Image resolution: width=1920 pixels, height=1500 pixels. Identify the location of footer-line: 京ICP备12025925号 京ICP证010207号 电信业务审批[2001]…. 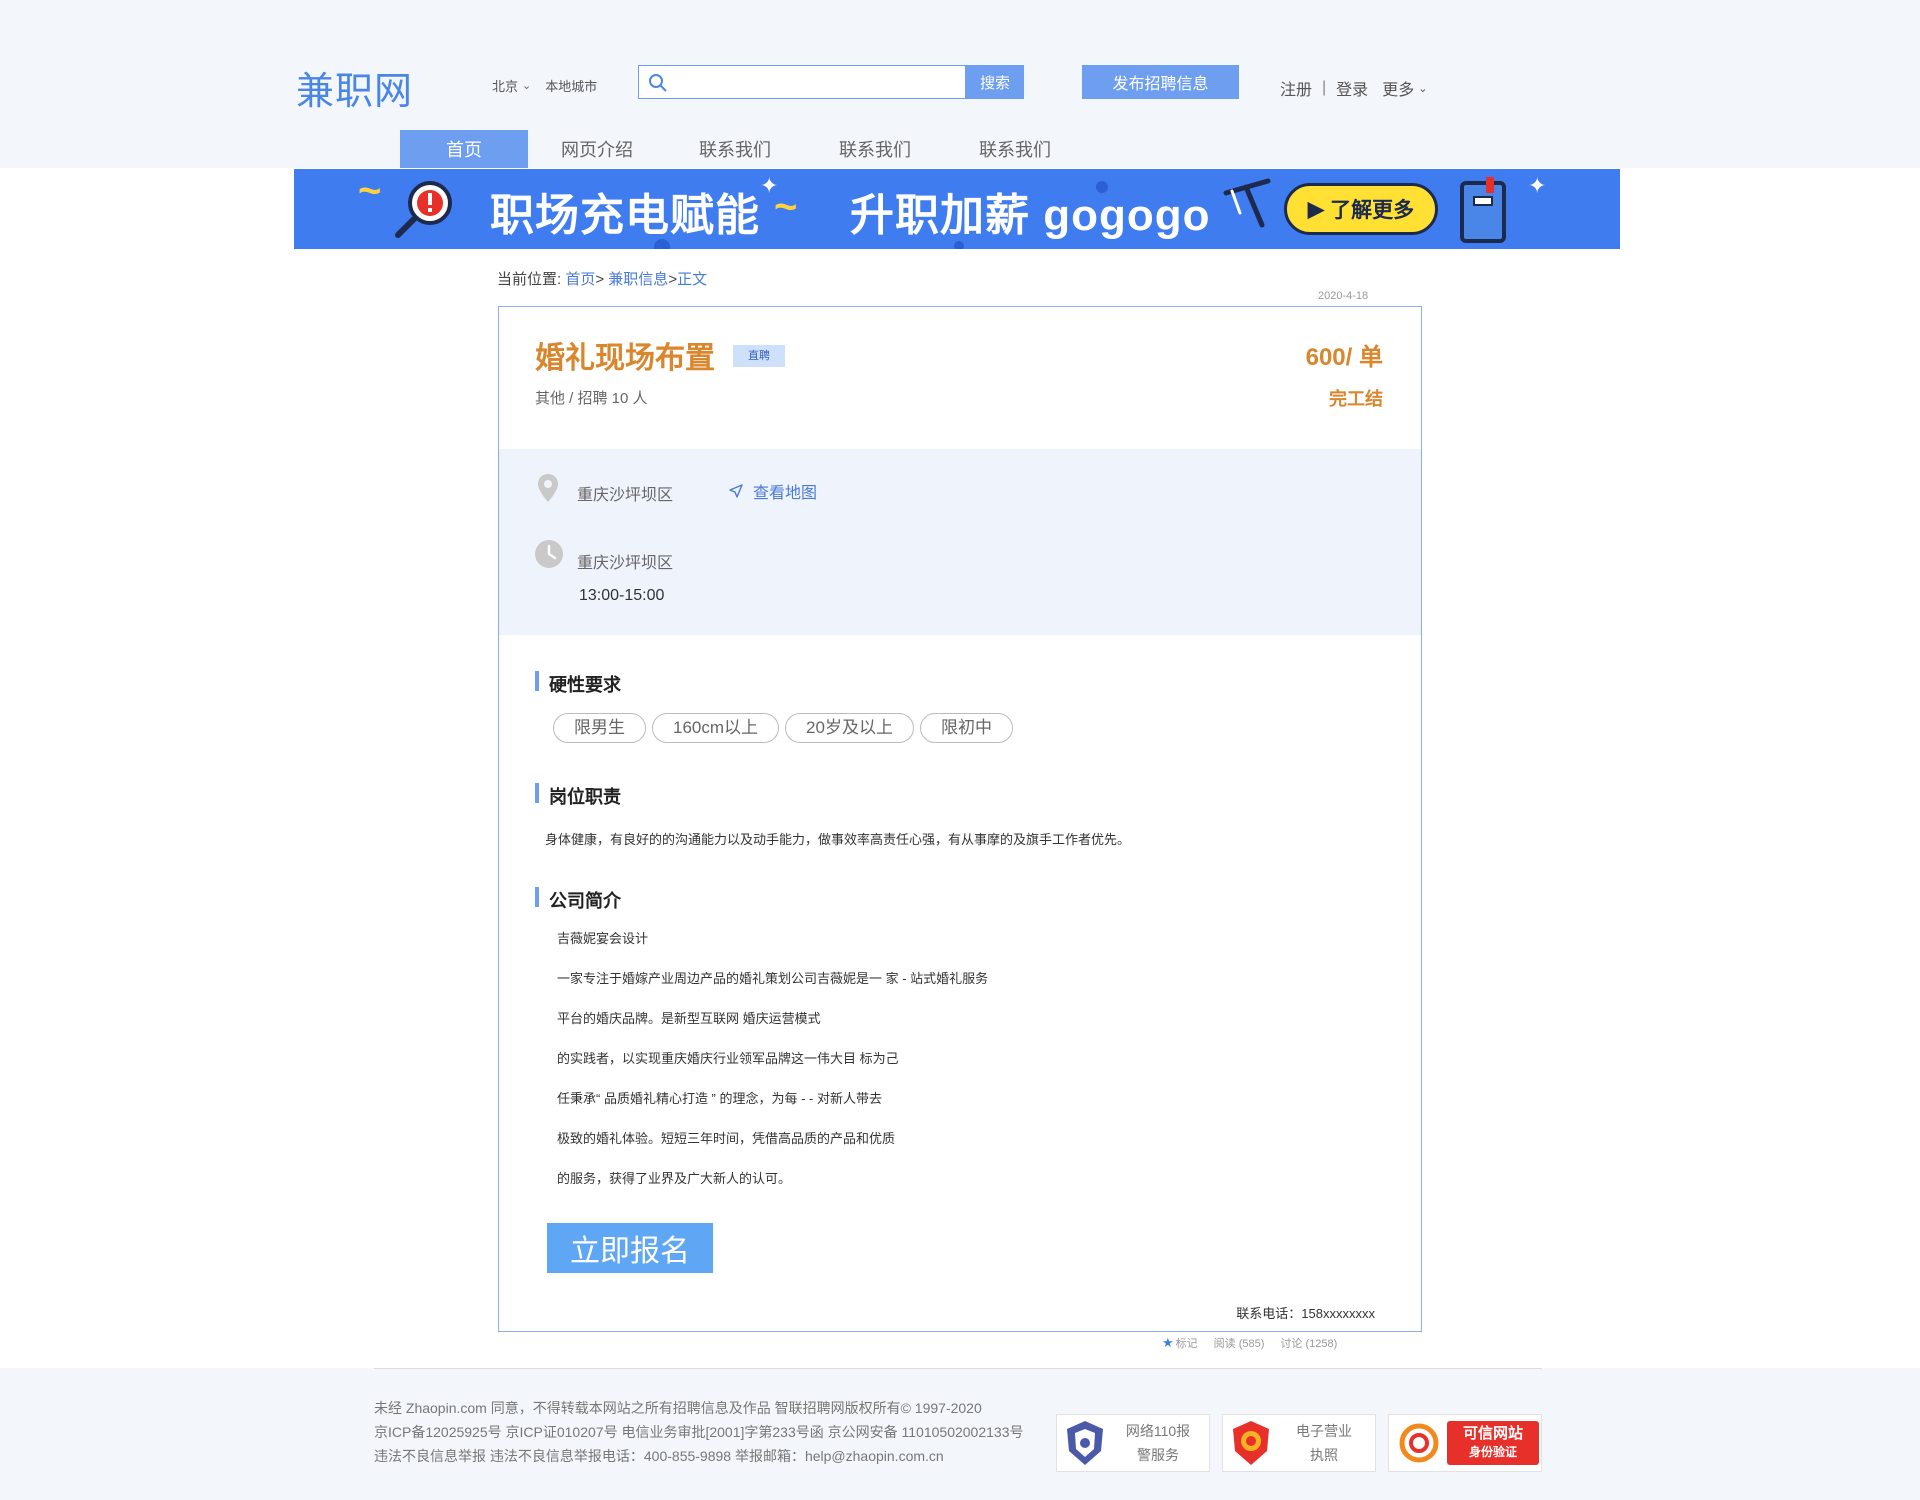
(699, 1432).